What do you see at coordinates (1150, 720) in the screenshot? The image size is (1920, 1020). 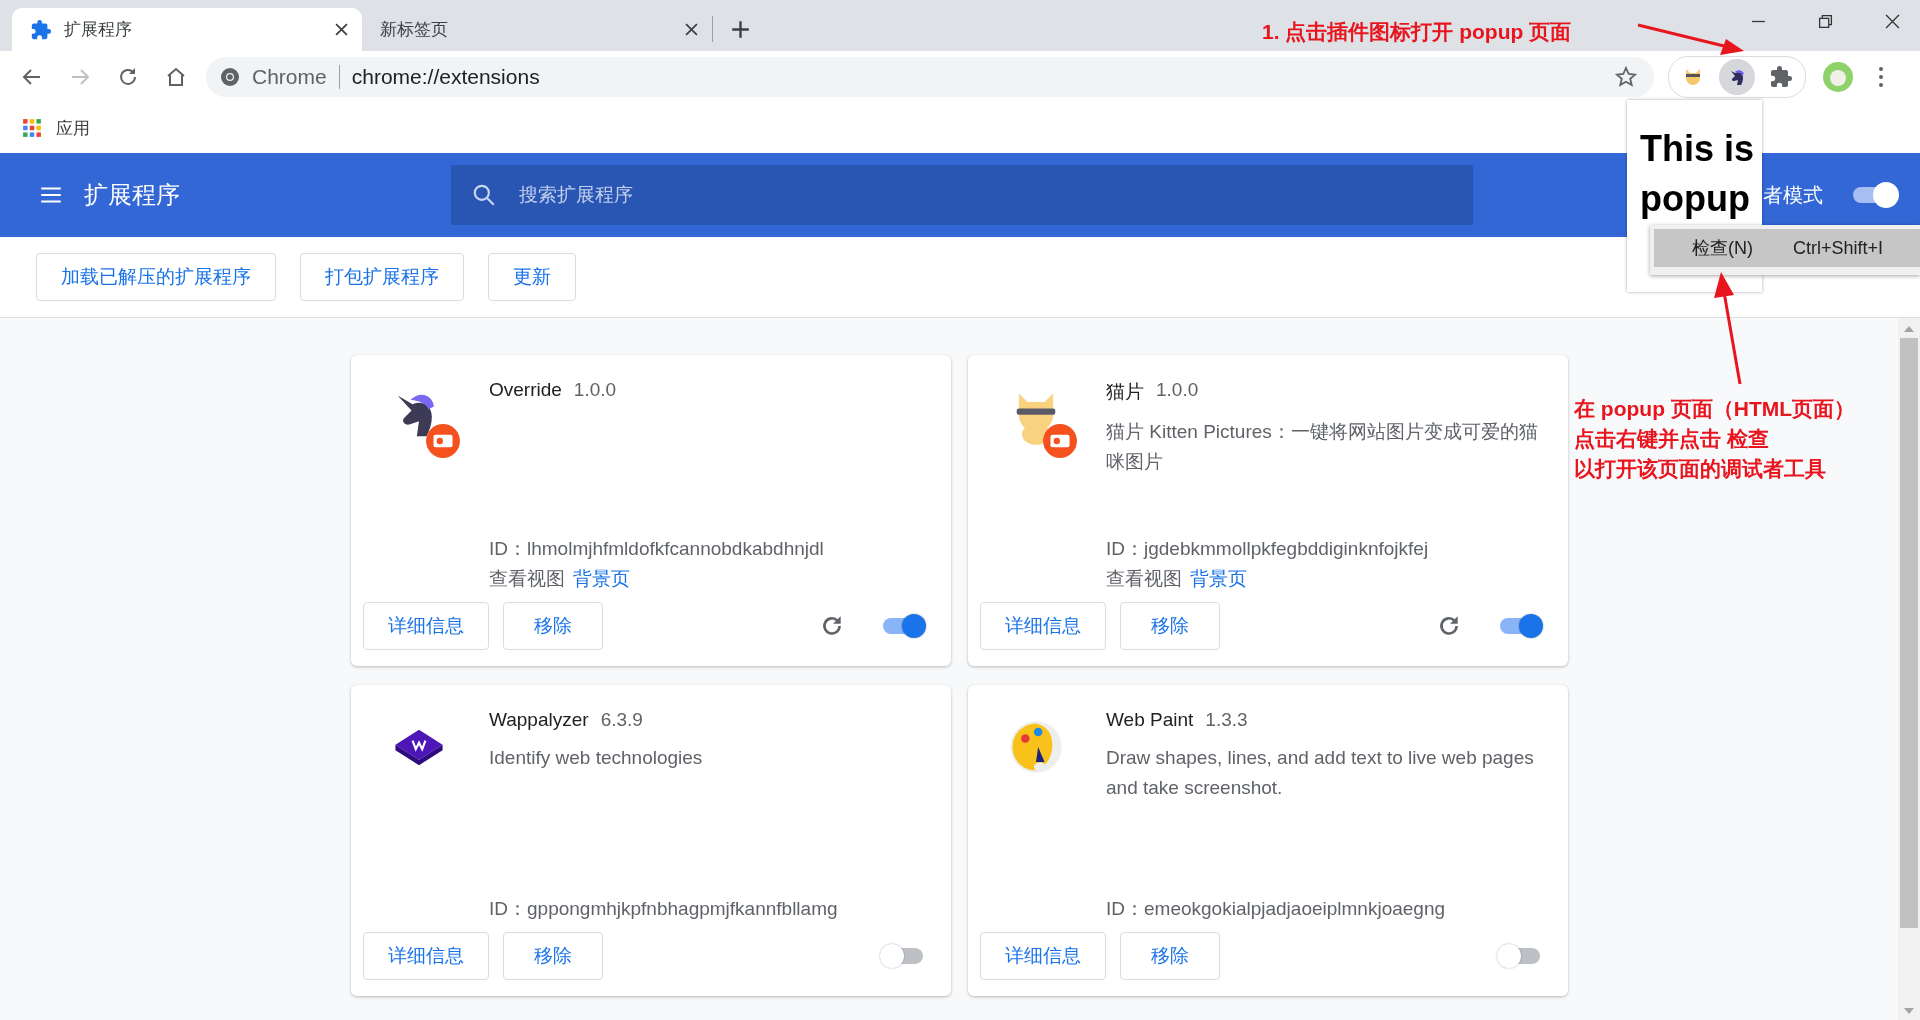 I see `extension-name: Web Paint` at bounding box center [1150, 720].